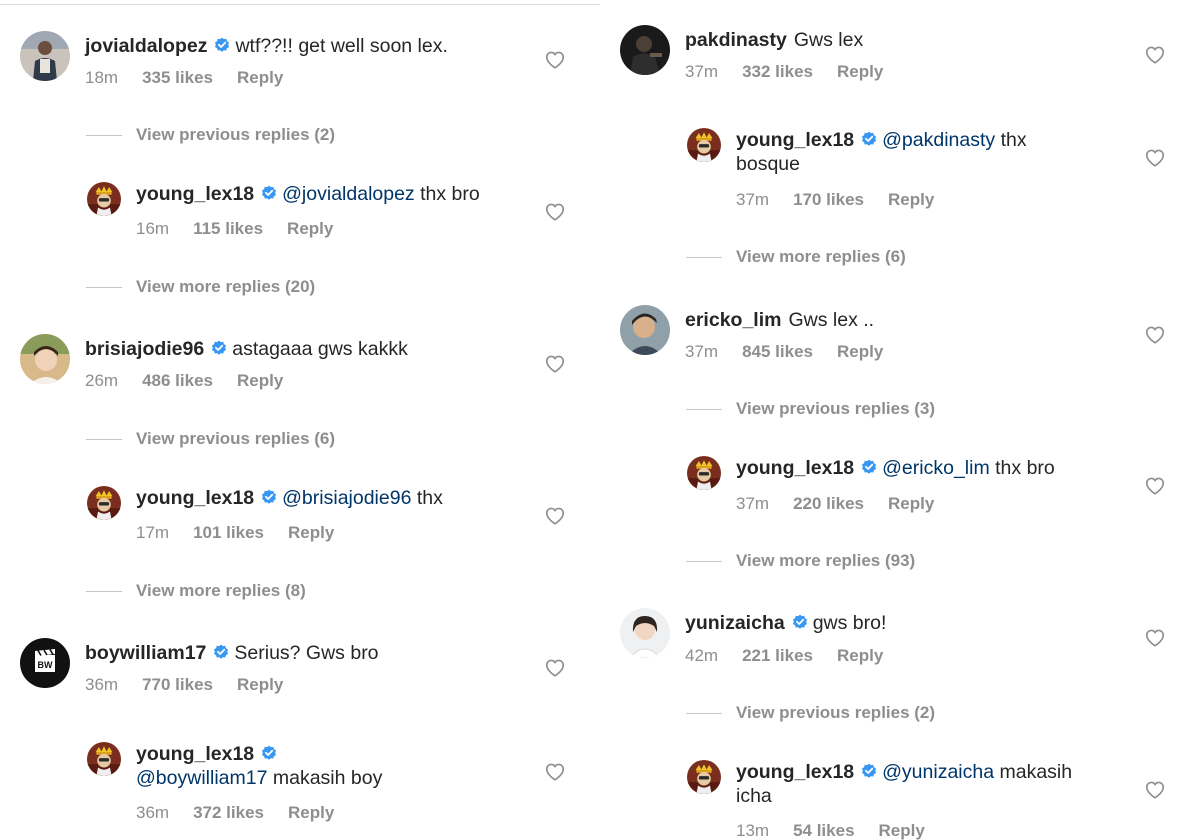 This screenshot has width=1200, height=840. What do you see at coordinates (938, 772) in the screenshot?
I see `mention-link: @yunizaicha` at bounding box center [938, 772].